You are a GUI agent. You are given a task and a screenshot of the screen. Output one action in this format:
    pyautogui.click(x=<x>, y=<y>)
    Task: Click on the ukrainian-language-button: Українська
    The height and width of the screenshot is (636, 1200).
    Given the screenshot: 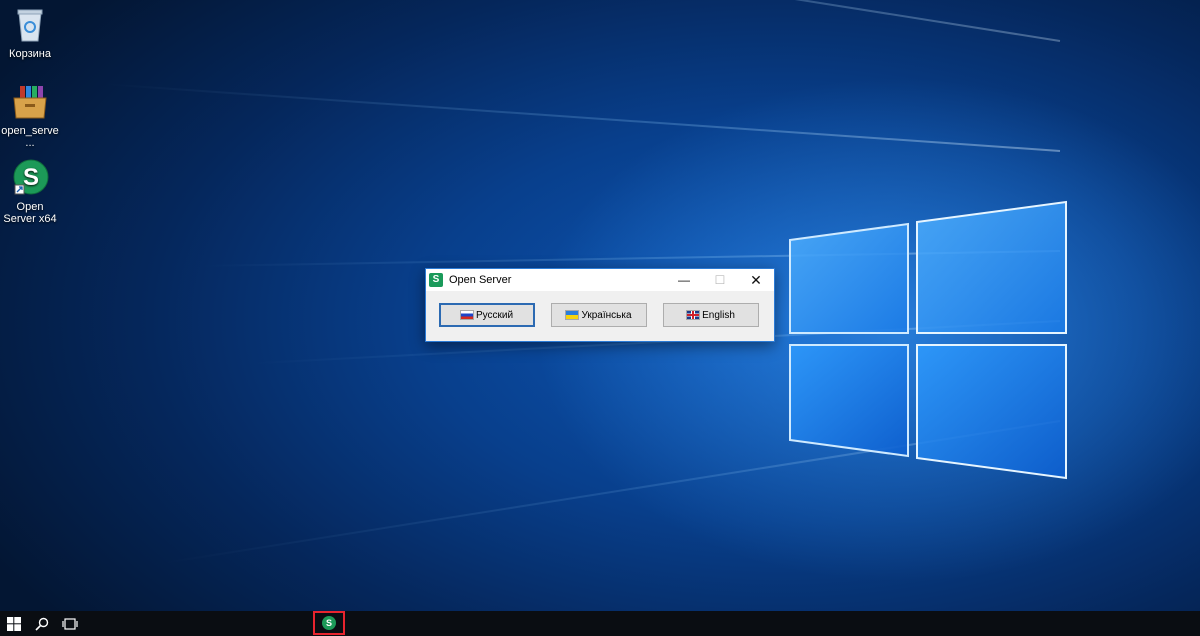 What is the action you would take?
    pyautogui.click(x=599, y=315)
    